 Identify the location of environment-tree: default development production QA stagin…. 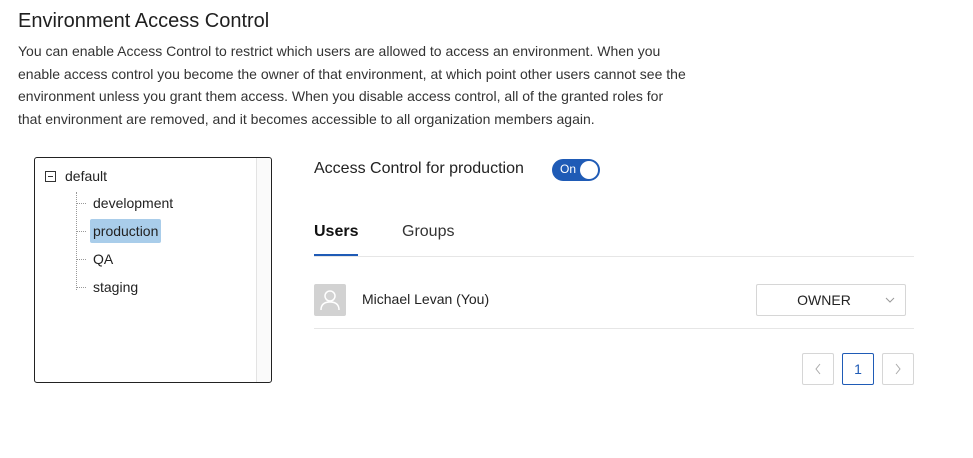
(153, 270).